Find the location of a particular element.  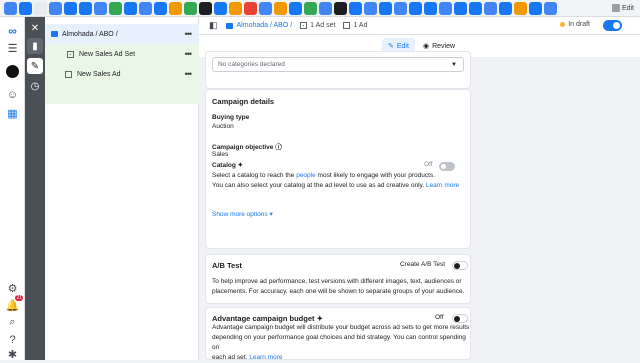

bookmark-edit: Edit is located at coordinates (622, 8).